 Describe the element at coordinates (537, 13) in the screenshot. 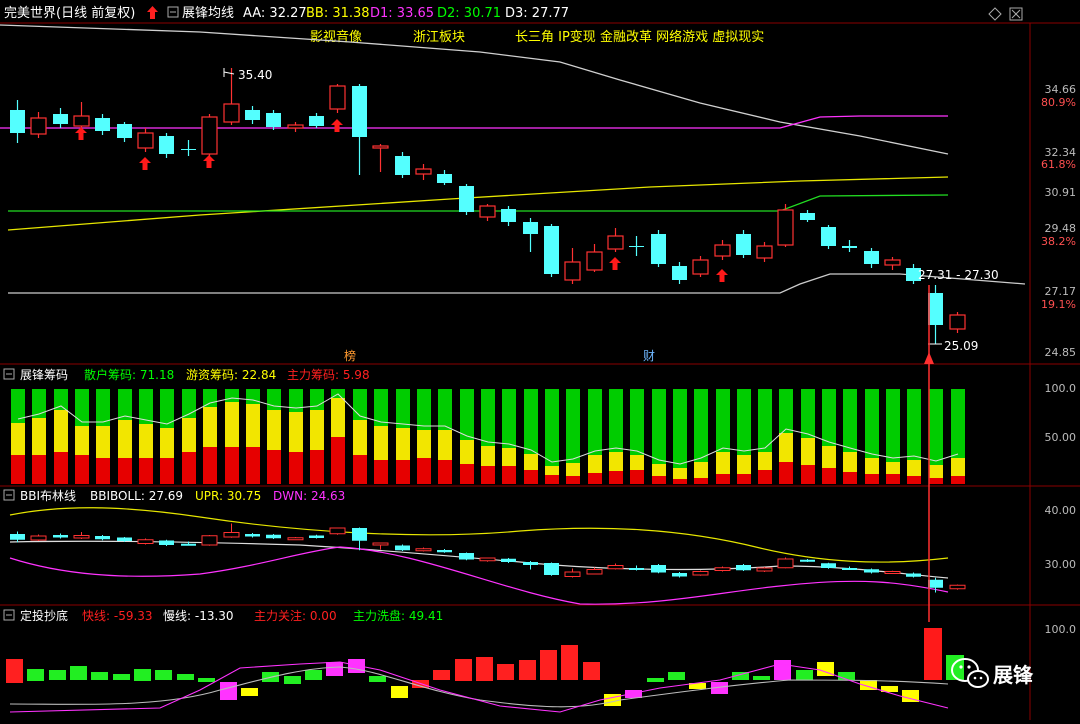

I see `indicator-value: D3: 27.77` at that location.